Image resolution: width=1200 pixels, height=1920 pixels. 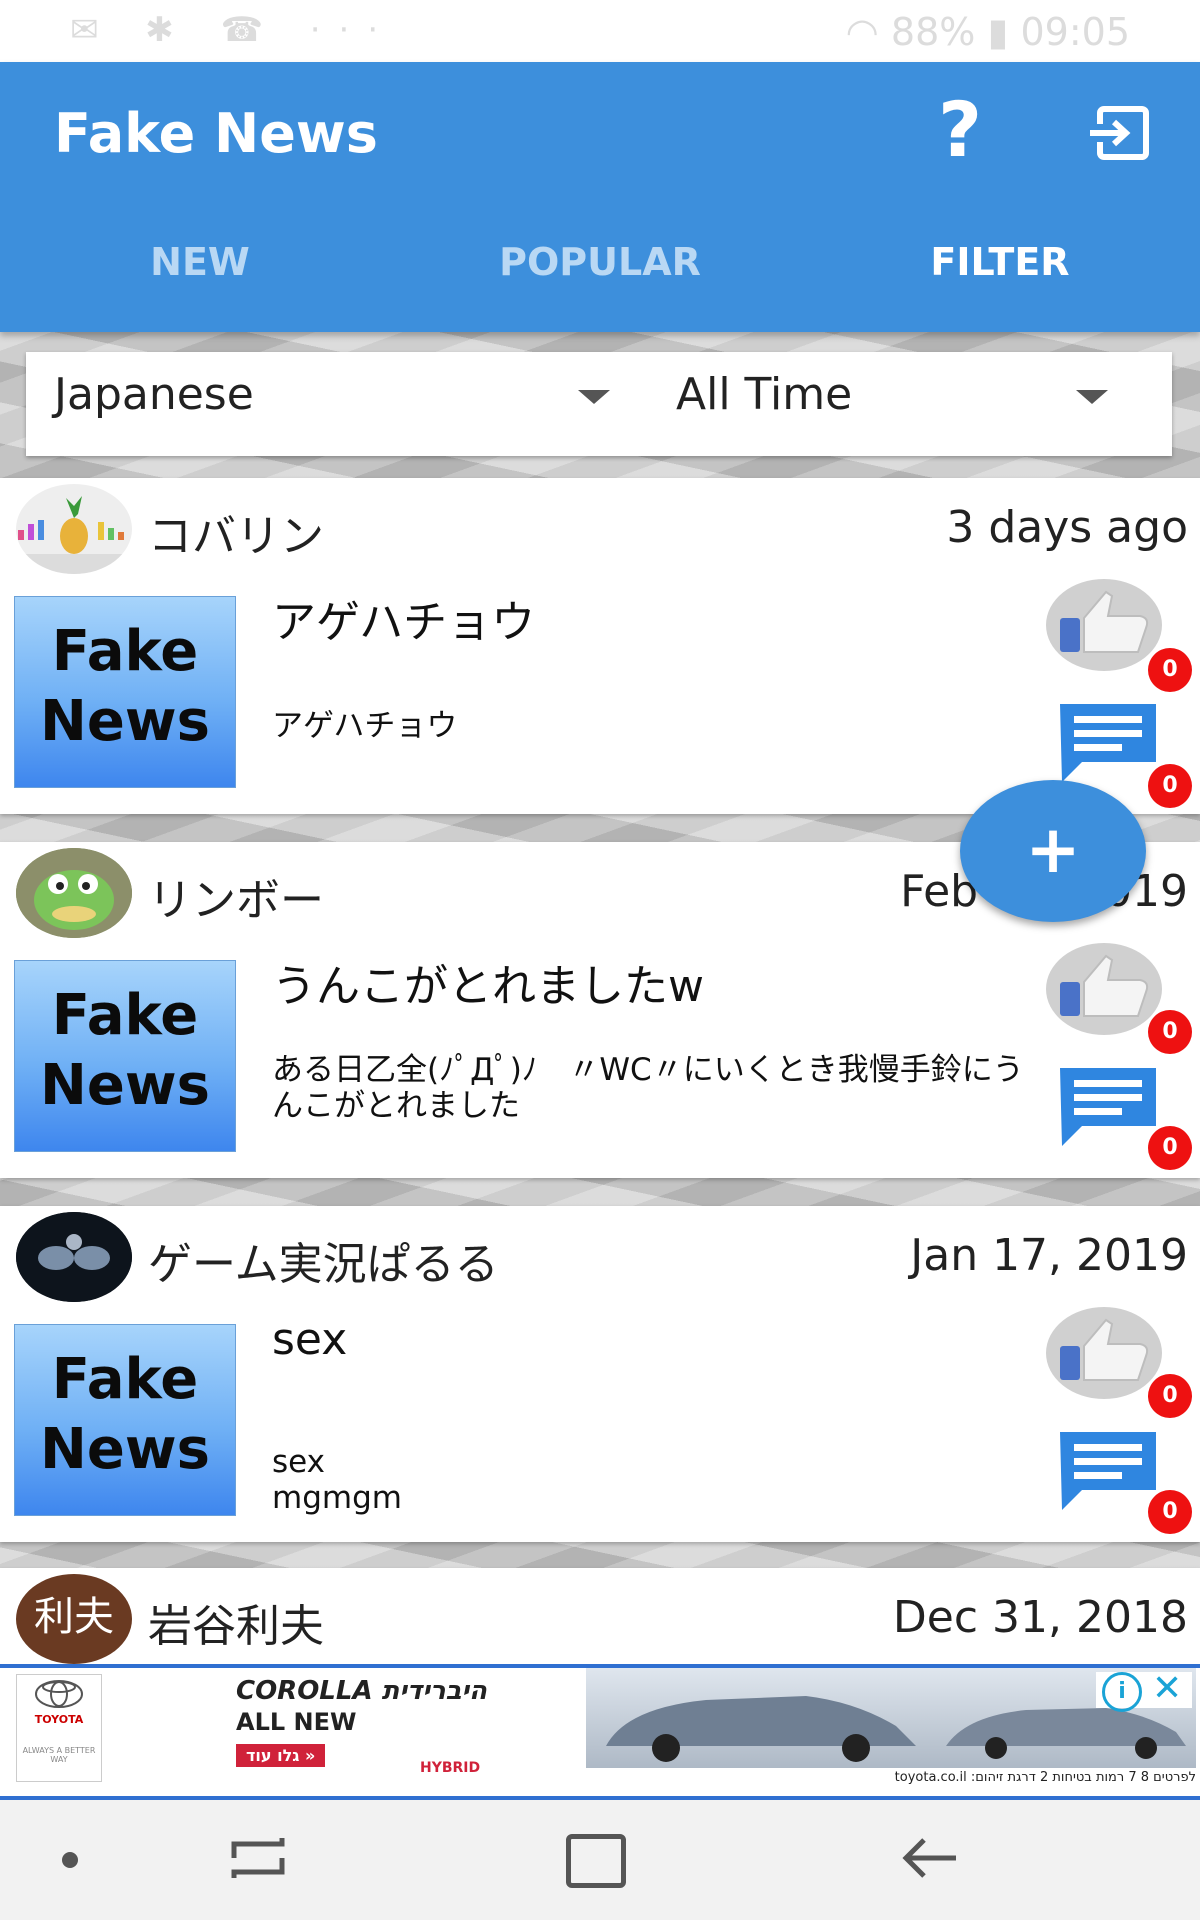 What do you see at coordinates (600, 1616) in the screenshot?
I see `post-card: 利夫 岩谷利夫 Dec 31, 2018` at bounding box center [600, 1616].